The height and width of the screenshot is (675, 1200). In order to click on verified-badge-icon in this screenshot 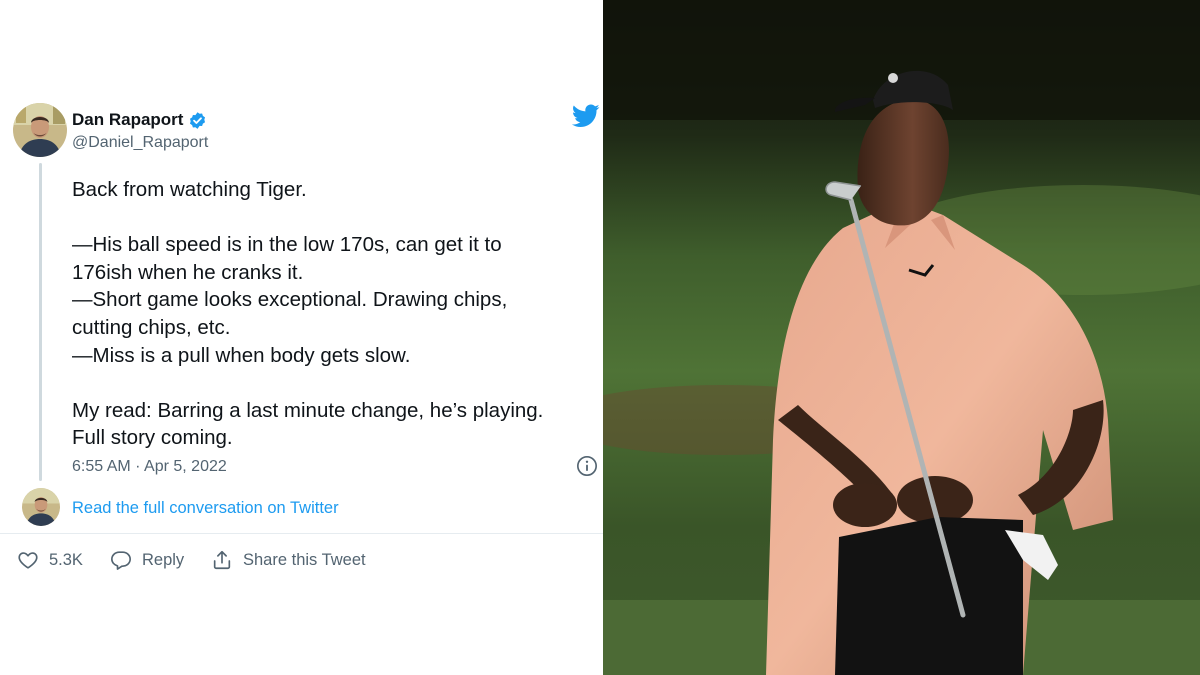, I will do `click(197, 120)`.